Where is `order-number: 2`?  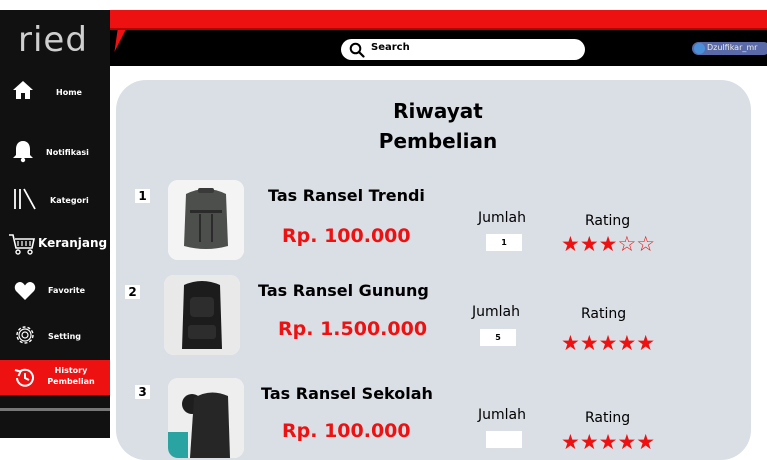 order-number: 2 is located at coordinates (132, 292).